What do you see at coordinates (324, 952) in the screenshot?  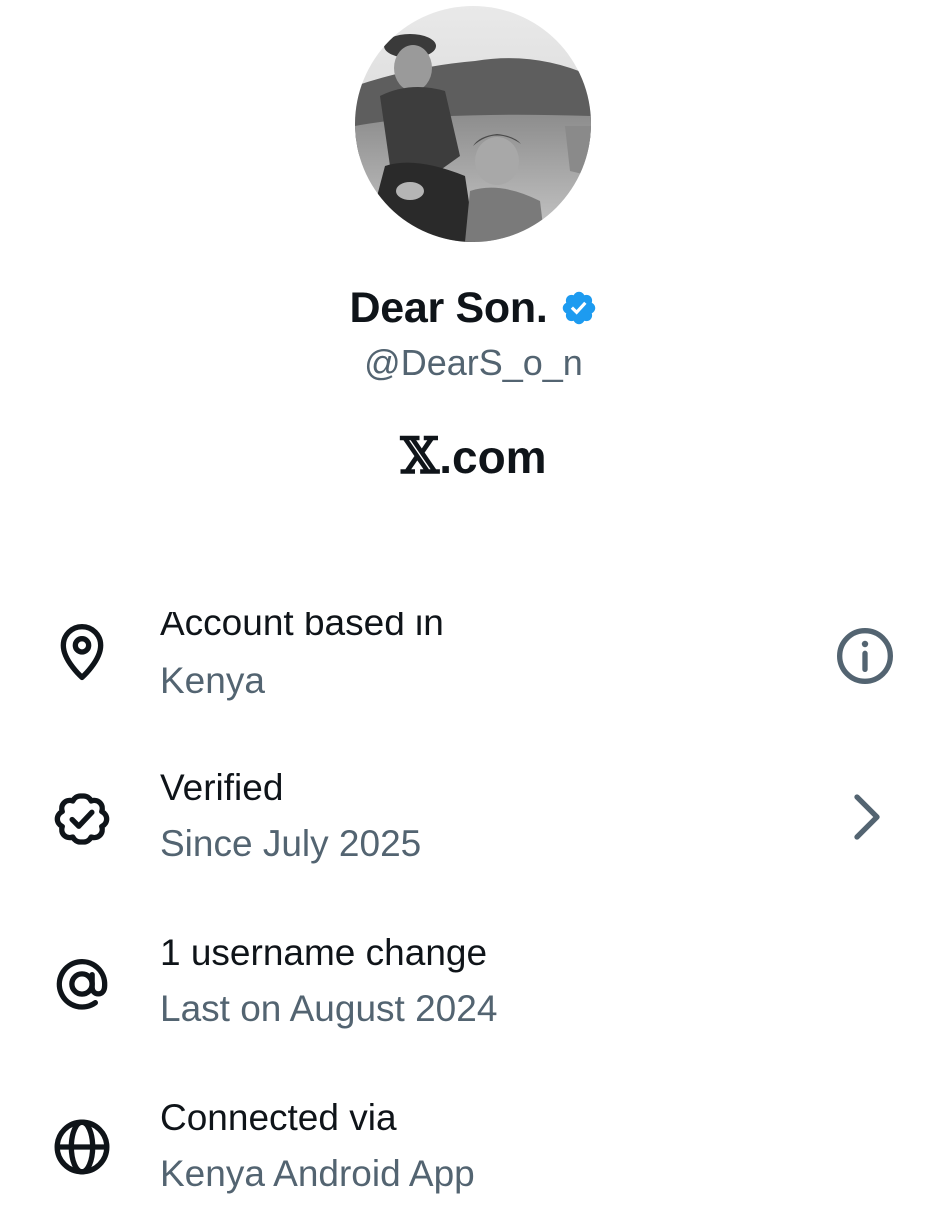 I see `row-title: 1 username change` at bounding box center [324, 952].